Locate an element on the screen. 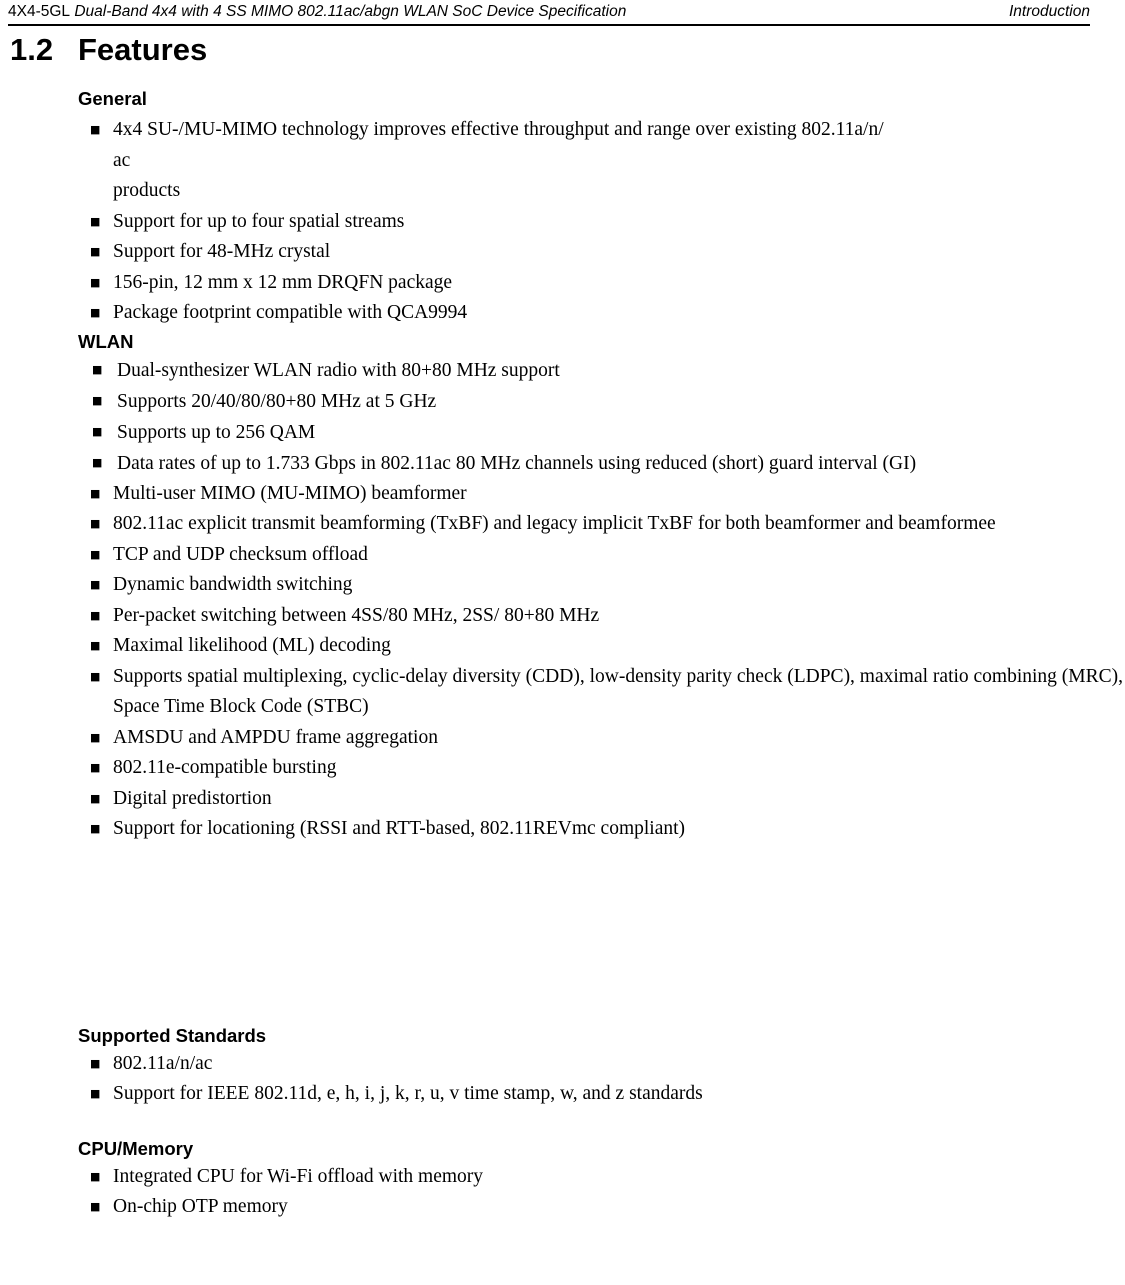 The height and width of the screenshot is (1285, 1125). list-item: ■ Multi-user MIMO (MU-MIMO) beamformer is located at coordinates (607, 494).